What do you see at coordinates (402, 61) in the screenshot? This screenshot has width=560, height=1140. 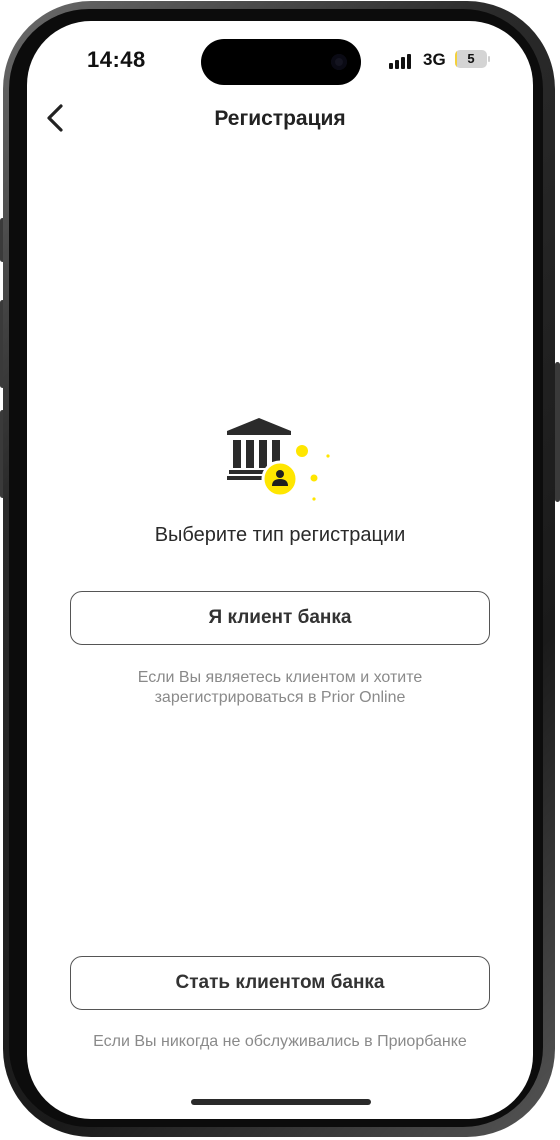 I see `cellular-signal-icon` at bounding box center [402, 61].